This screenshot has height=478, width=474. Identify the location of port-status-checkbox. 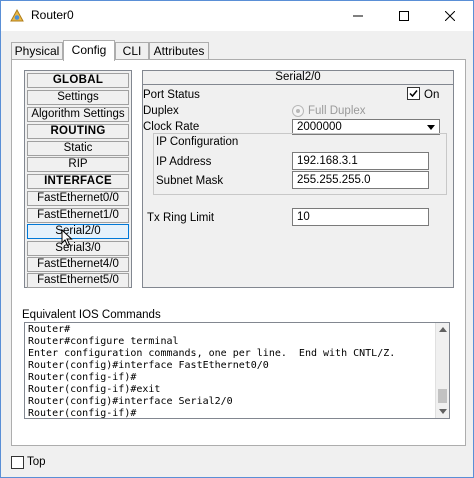
(413, 93).